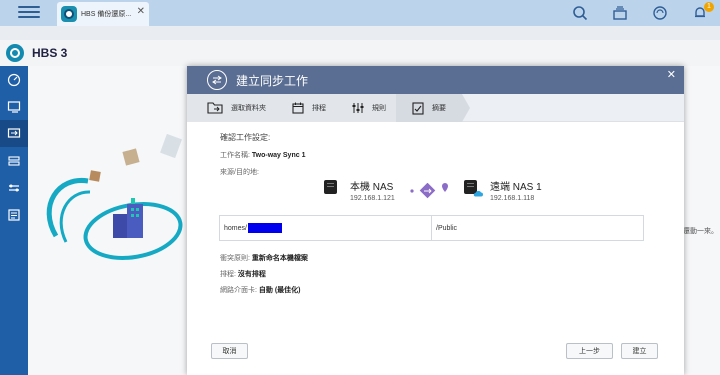  I want to click on qts-topbar: HBS 備份還原... ✕ 1, so click(360, 13).